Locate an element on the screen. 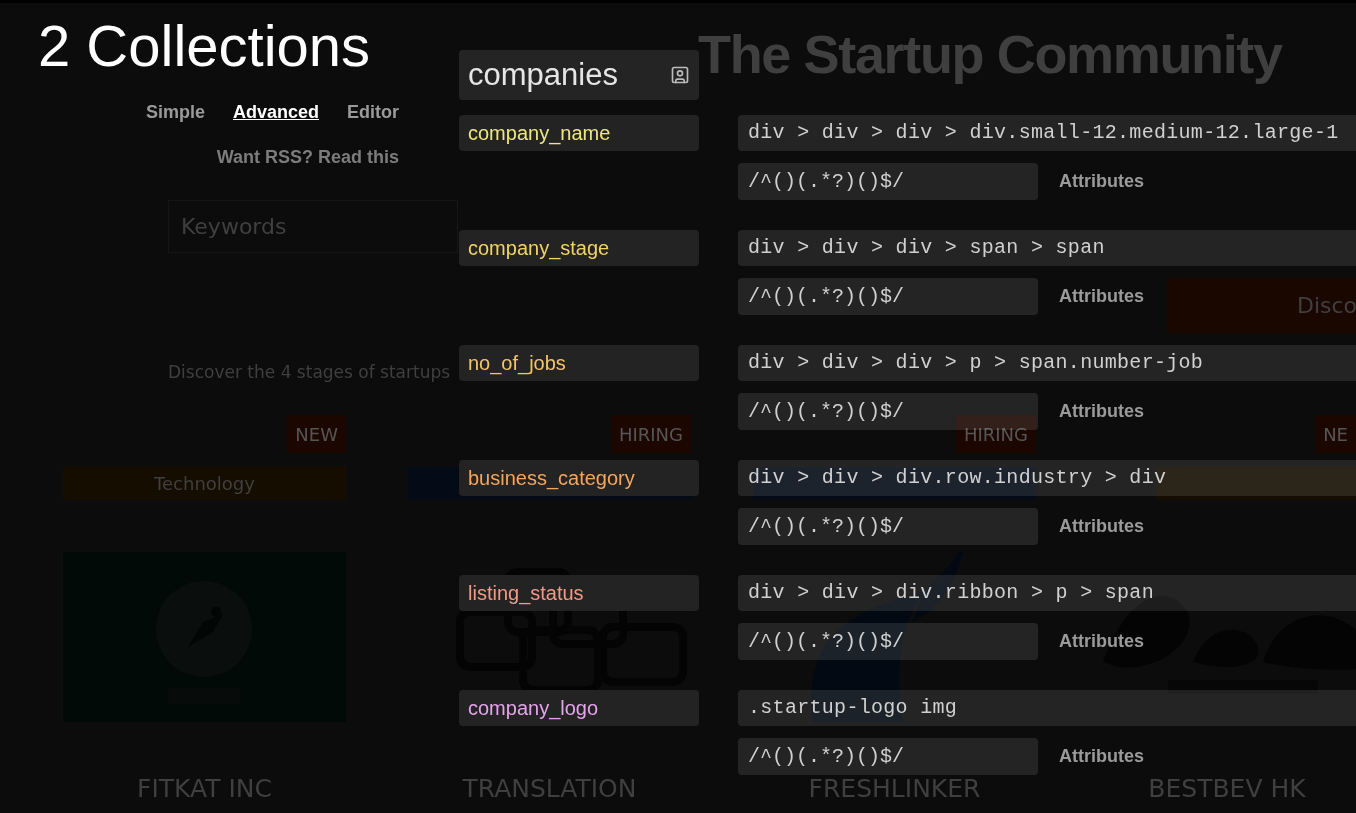 The height and width of the screenshot is (813, 1356). field-name: no_of_jobs is located at coordinates (579, 363).